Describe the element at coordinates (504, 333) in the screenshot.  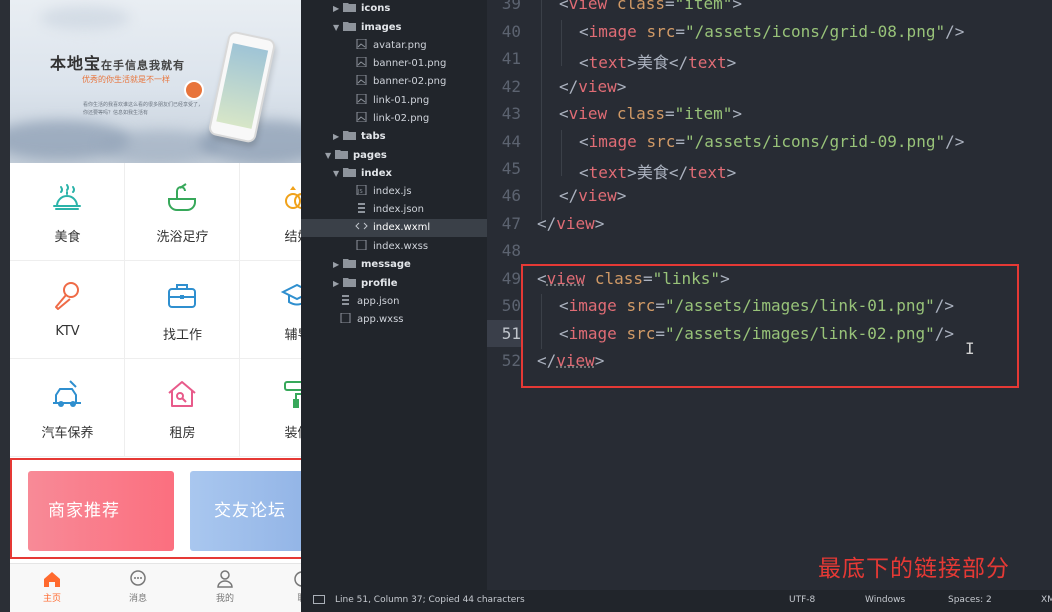
I see `line-number-current: 51` at that location.